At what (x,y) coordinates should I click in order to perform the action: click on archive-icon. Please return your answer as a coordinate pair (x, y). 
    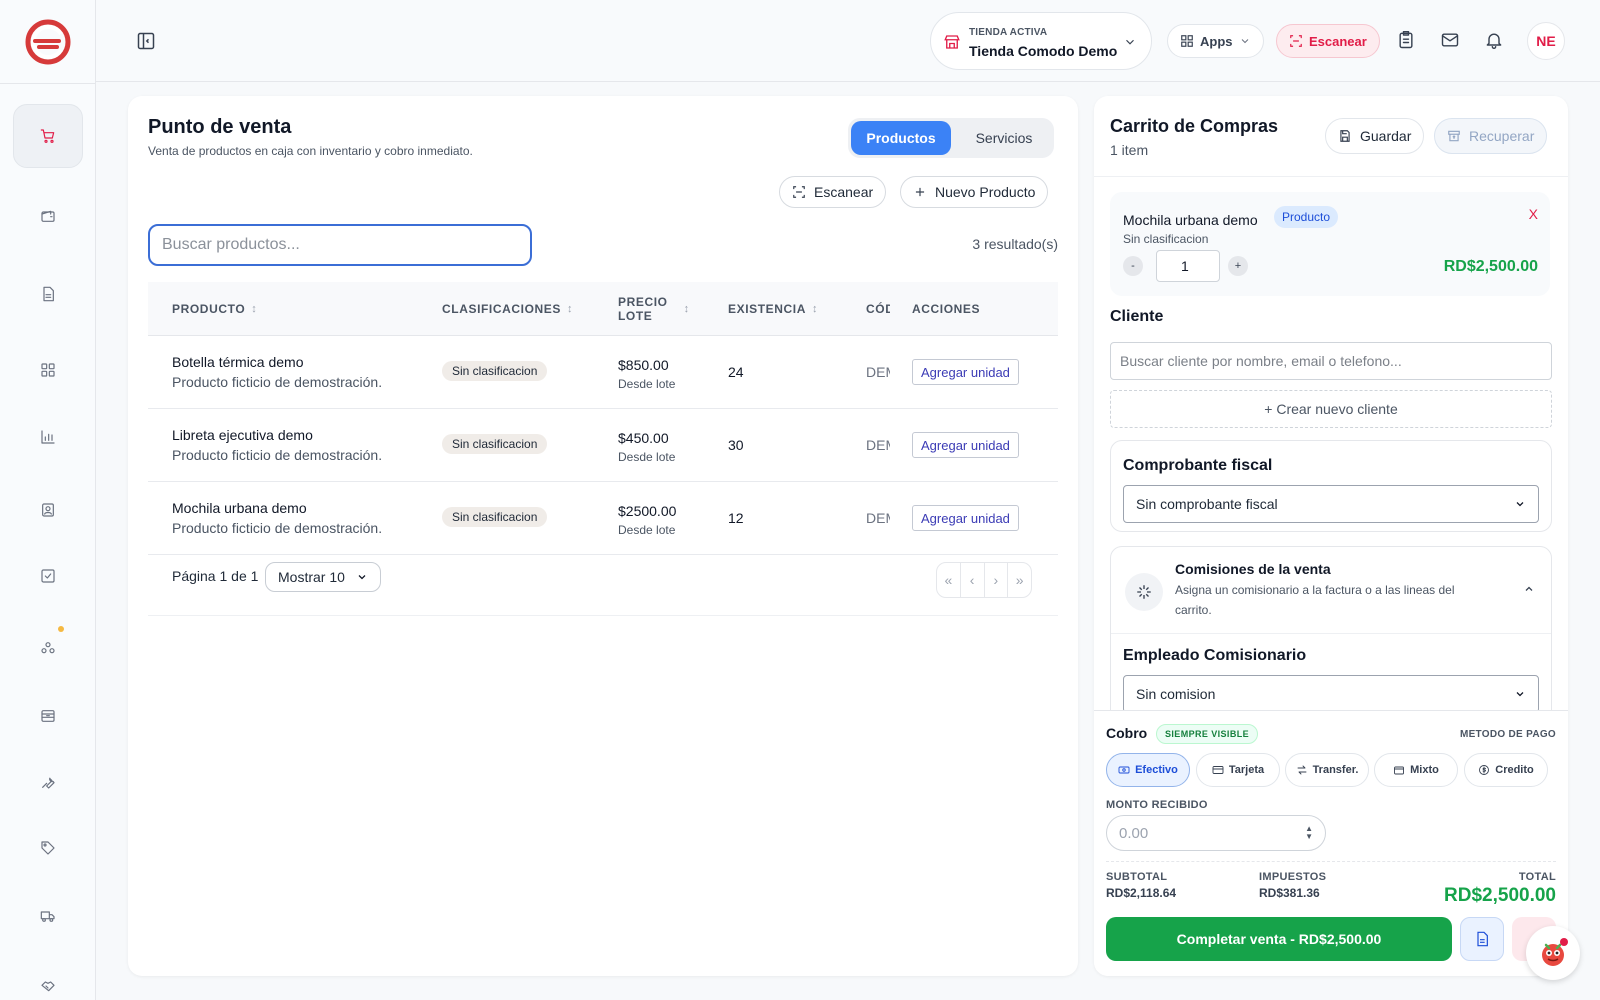
    Looking at the image, I should click on (48, 716).